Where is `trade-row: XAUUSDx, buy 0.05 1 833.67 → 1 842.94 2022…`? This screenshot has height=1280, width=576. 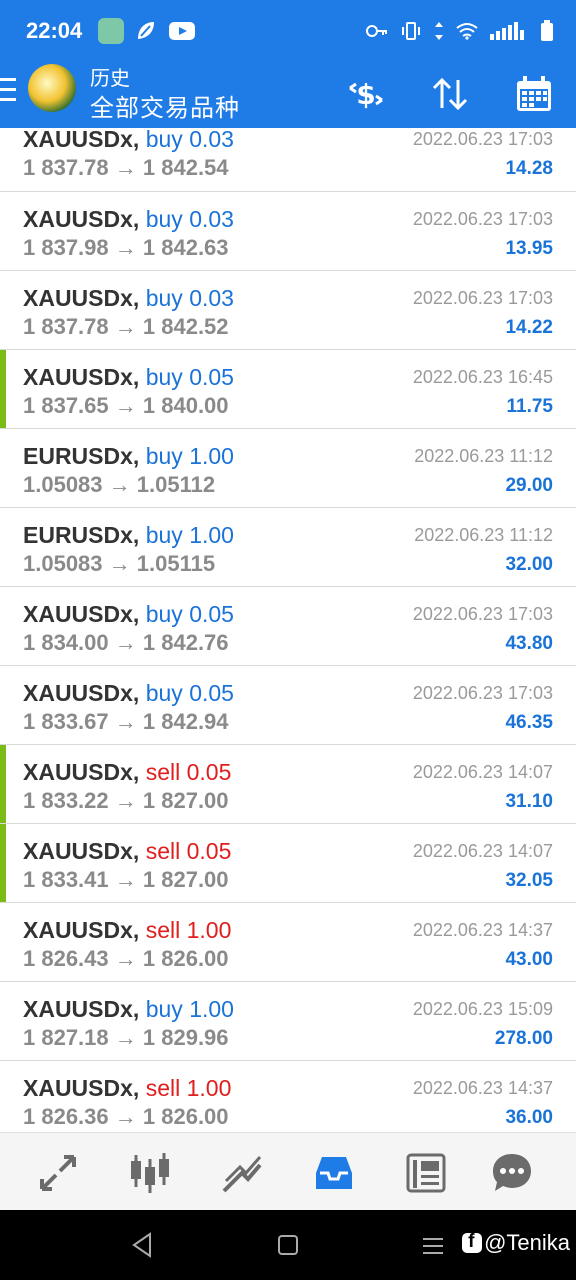
trade-row: XAUUSDx, buy 0.05 1 833.67 → 1 842.94 2022… is located at coordinates (288, 705).